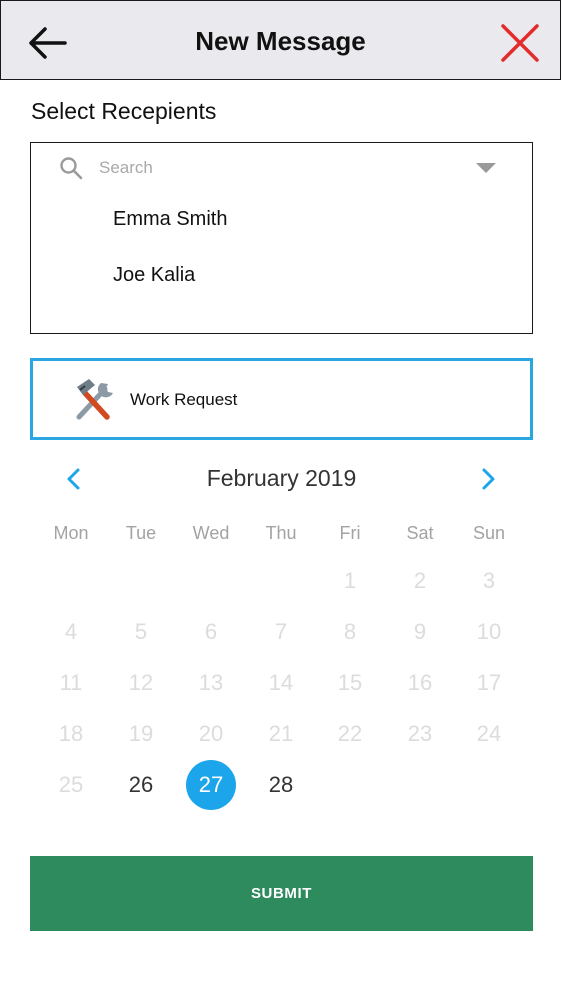 This screenshot has width=563, height=1000. What do you see at coordinates (141, 533) in the screenshot?
I see `weekday-header: Tue` at bounding box center [141, 533].